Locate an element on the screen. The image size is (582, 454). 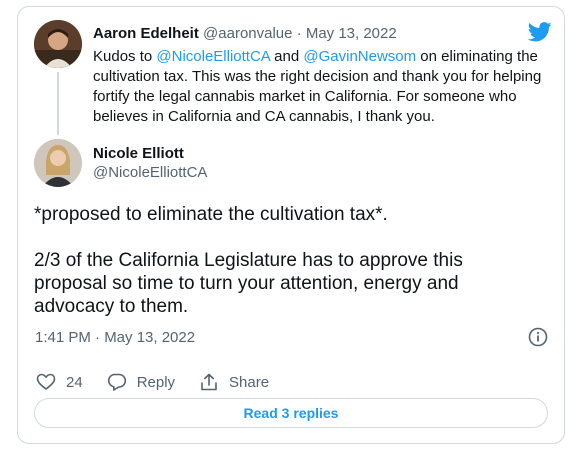
twitter-logo-icon is located at coordinates (540, 32).